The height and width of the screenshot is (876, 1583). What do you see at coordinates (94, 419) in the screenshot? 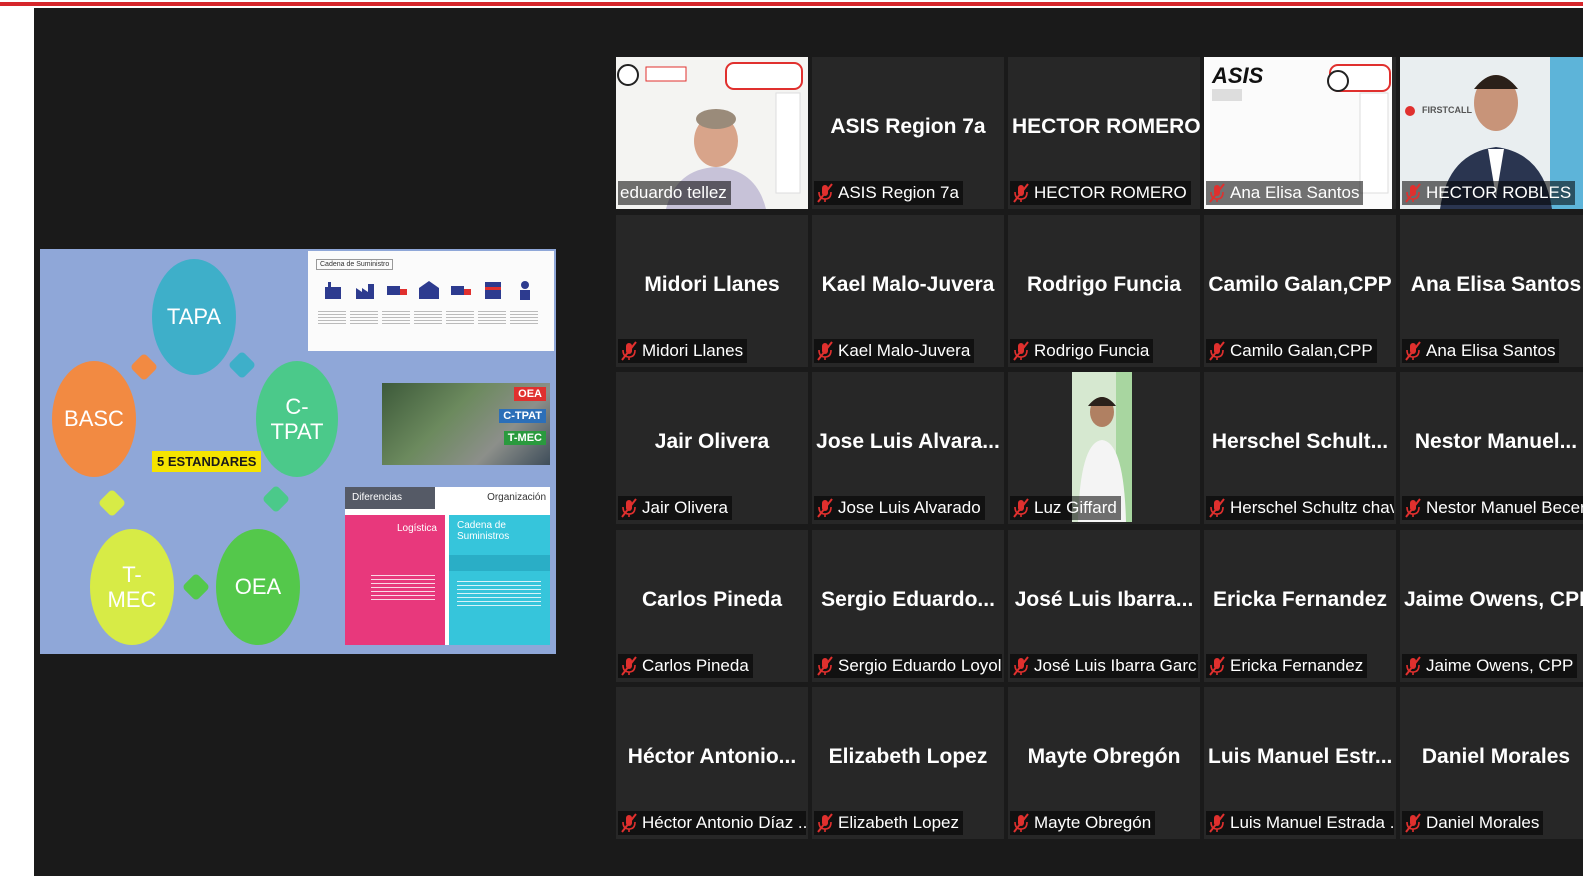
I see `circle-basc: BASC` at bounding box center [94, 419].